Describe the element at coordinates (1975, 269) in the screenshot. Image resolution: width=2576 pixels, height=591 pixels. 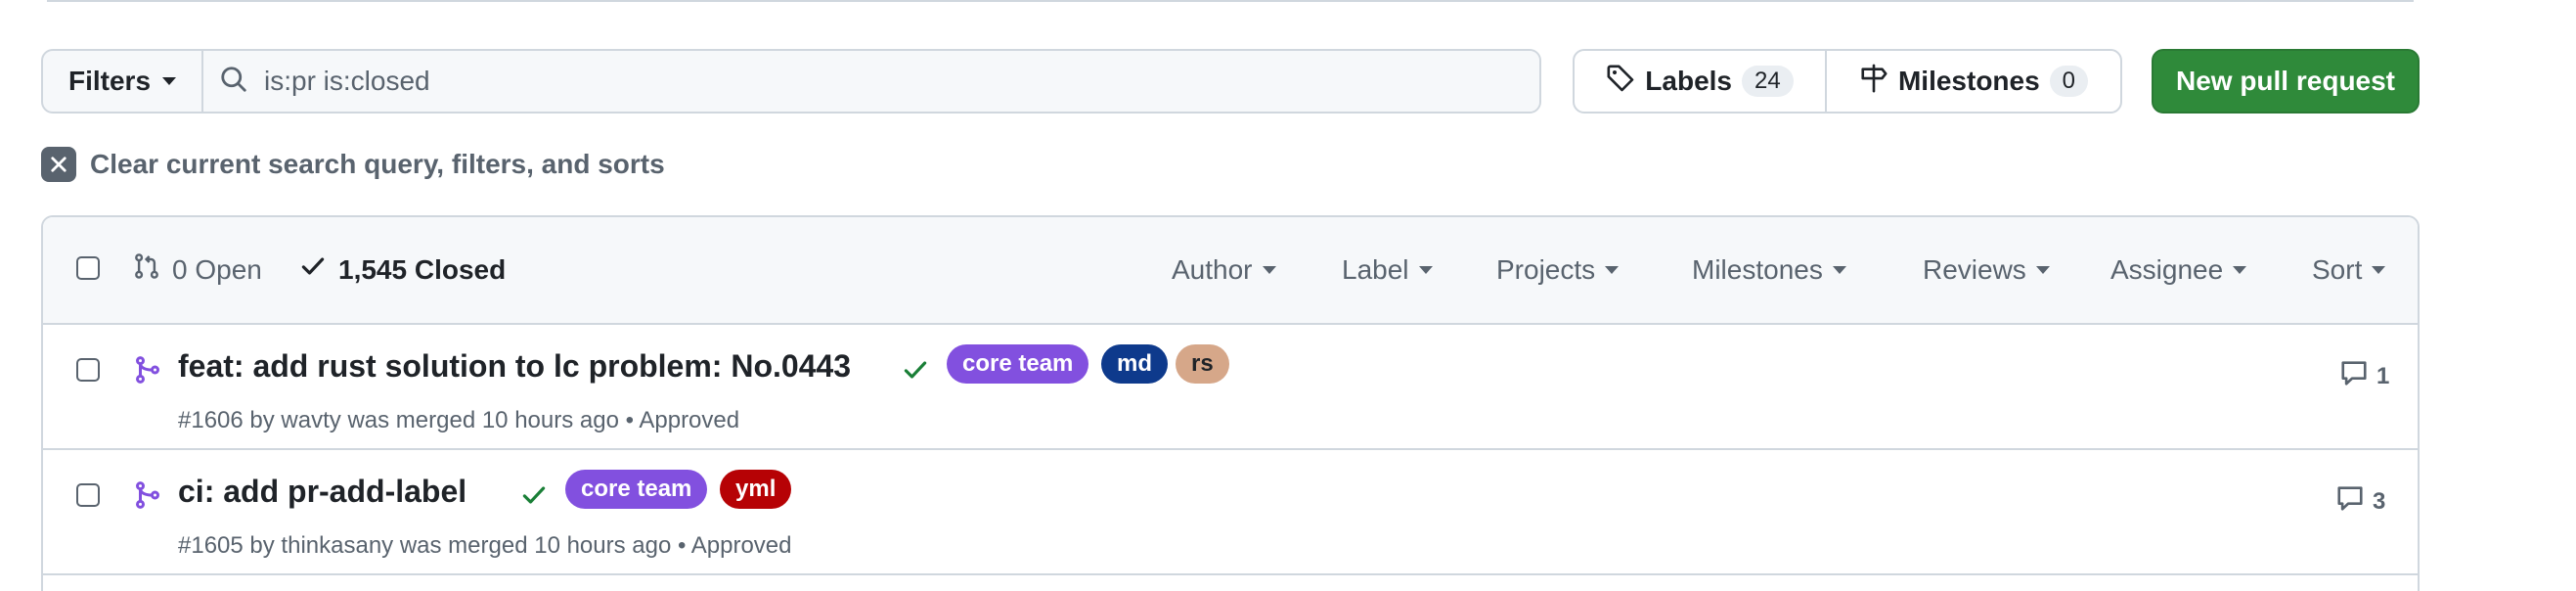
I see `reviews-filter-label: Reviews` at that location.